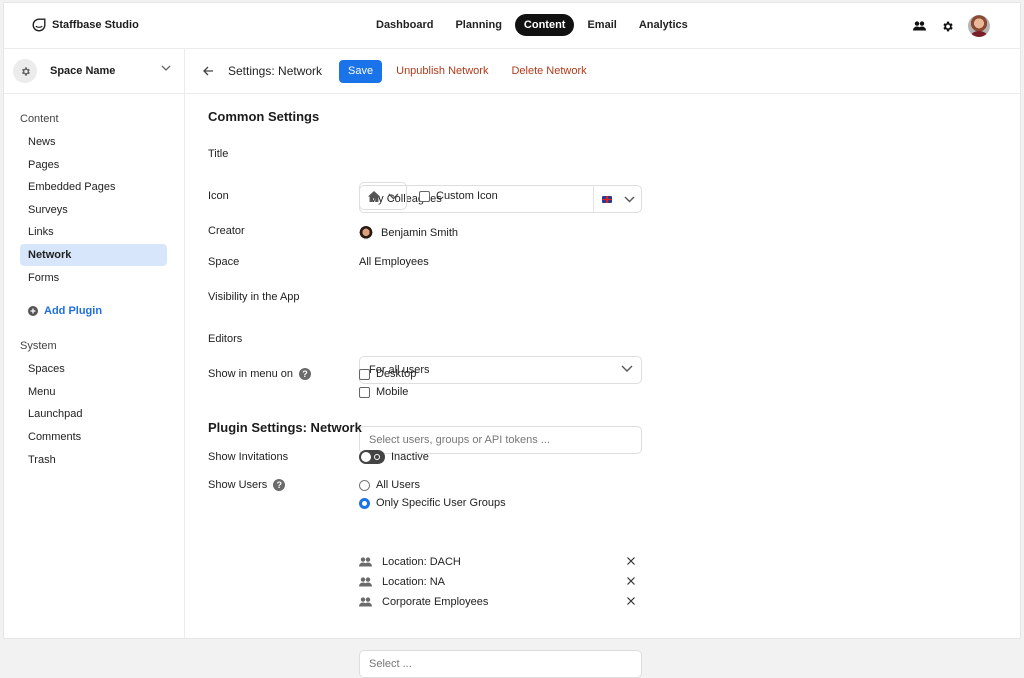 This screenshot has width=1024, height=678. Describe the element at coordinates (500, 562) in the screenshot. I see `group-item: Location: DACH` at that location.